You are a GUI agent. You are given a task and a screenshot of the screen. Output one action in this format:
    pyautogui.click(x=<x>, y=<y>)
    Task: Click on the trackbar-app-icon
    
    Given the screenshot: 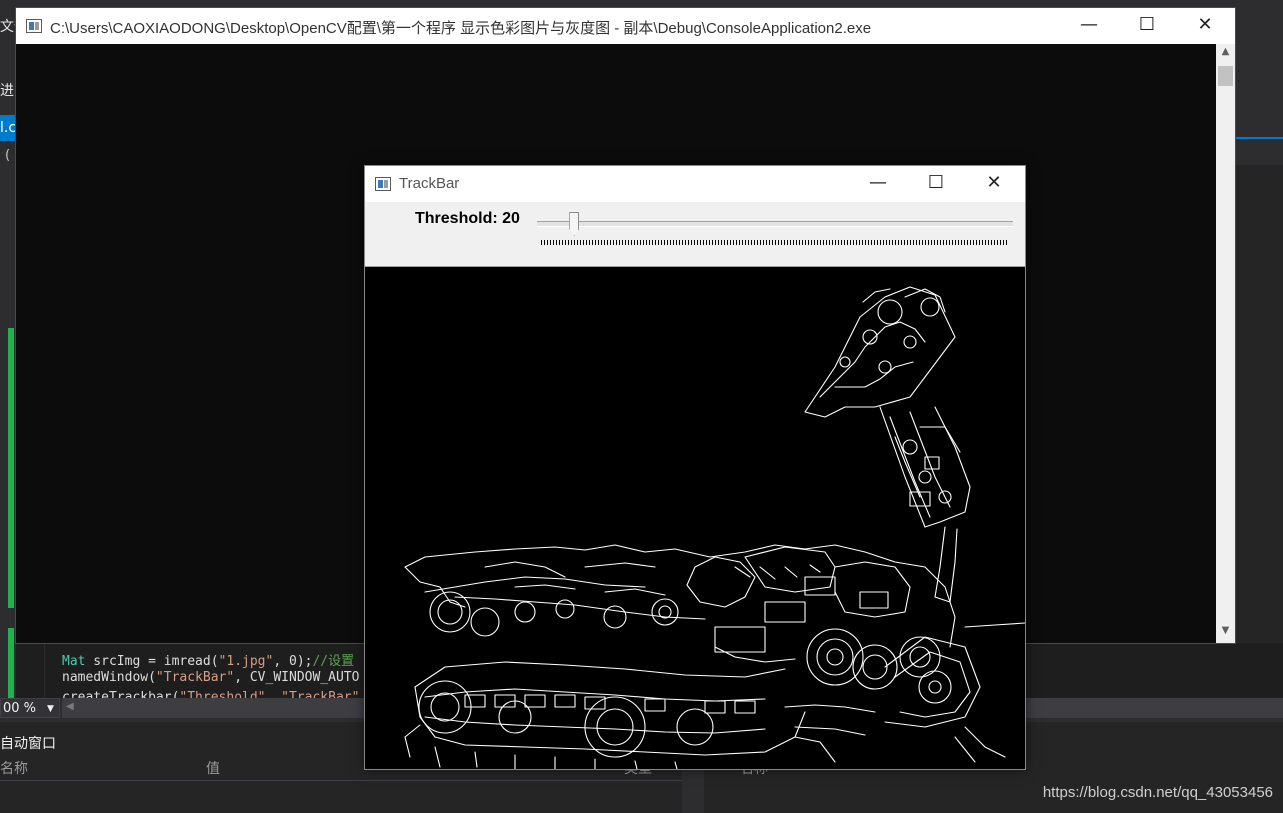 What is the action you would take?
    pyautogui.click(x=383, y=184)
    